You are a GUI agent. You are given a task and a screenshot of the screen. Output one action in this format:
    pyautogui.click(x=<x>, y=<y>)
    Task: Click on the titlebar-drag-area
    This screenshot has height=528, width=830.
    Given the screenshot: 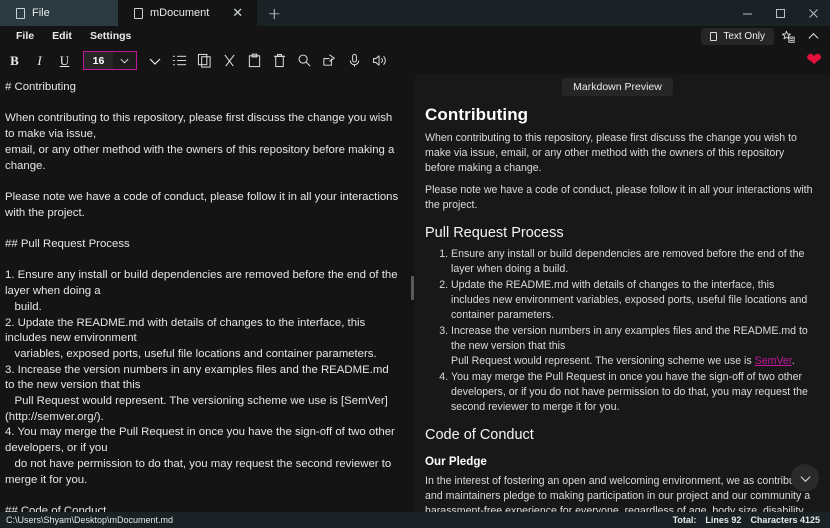 What is the action you would take?
    pyautogui.click(x=511, y=13)
    